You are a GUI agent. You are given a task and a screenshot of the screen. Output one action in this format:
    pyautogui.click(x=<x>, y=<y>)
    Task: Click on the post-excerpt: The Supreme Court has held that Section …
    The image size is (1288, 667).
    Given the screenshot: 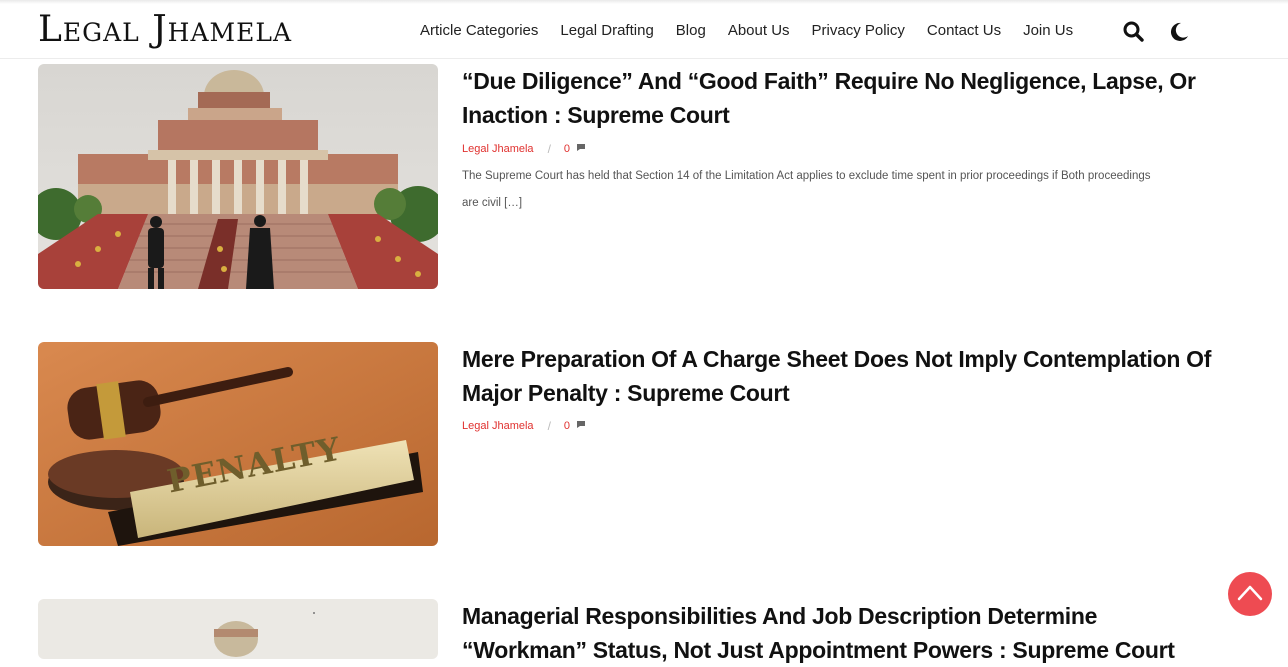 What is the action you would take?
    pyautogui.click(x=806, y=189)
    